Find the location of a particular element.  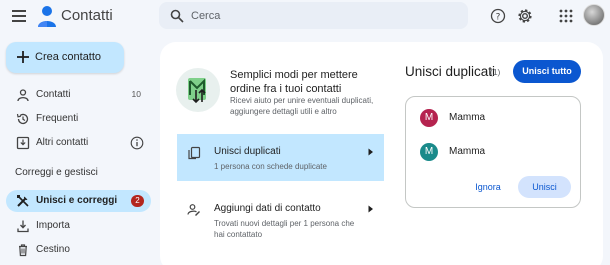

help-icon: ? is located at coordinates (498, 16).